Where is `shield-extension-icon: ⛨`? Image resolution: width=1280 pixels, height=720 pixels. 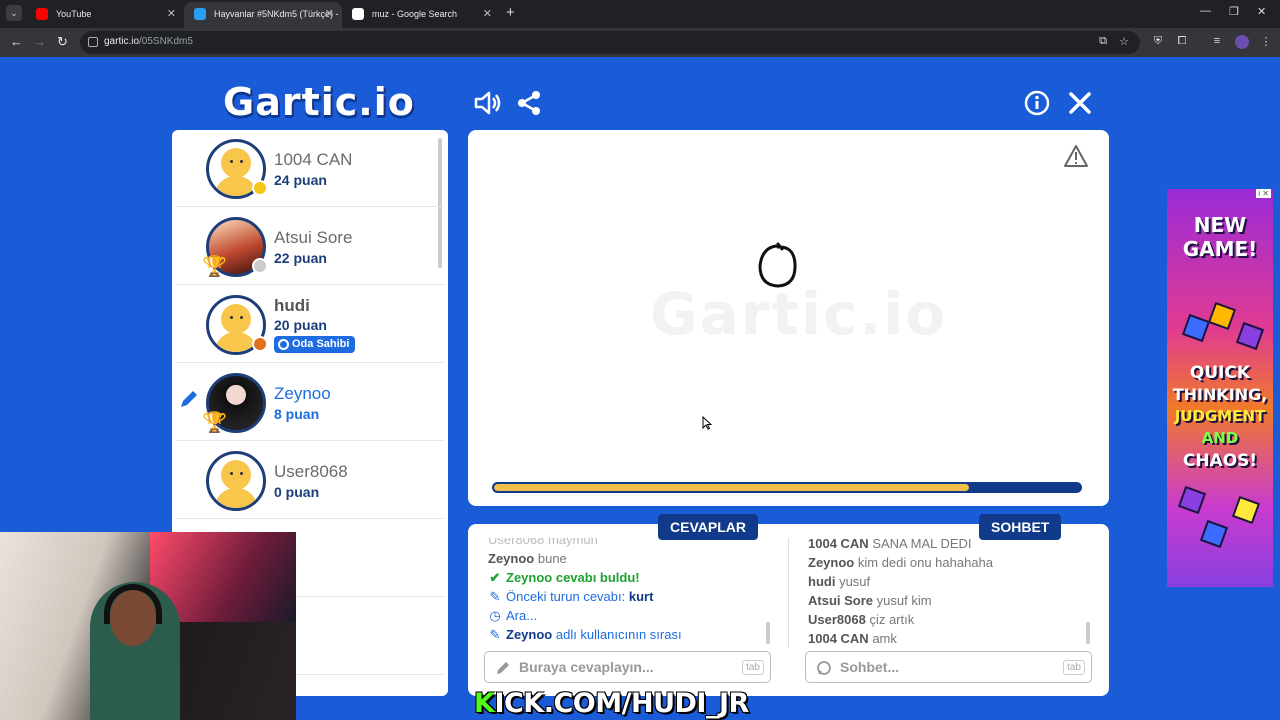
shield-extension-icon: ⛨ is located at coordinates (1158, 42).